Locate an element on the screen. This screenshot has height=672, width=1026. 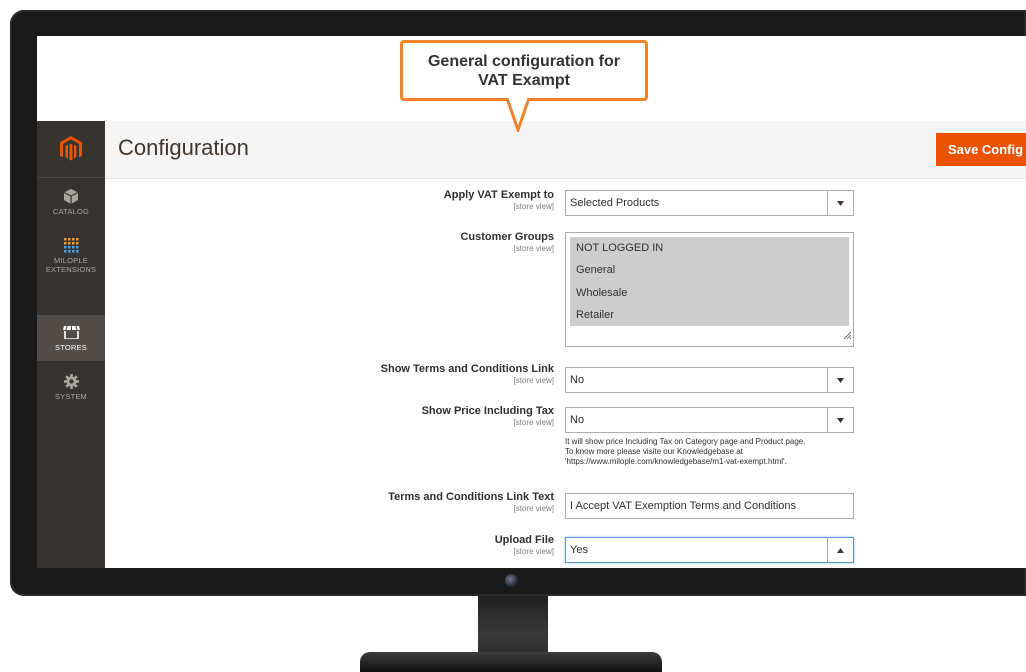
gear-icon is located at coordinates (71, 381).